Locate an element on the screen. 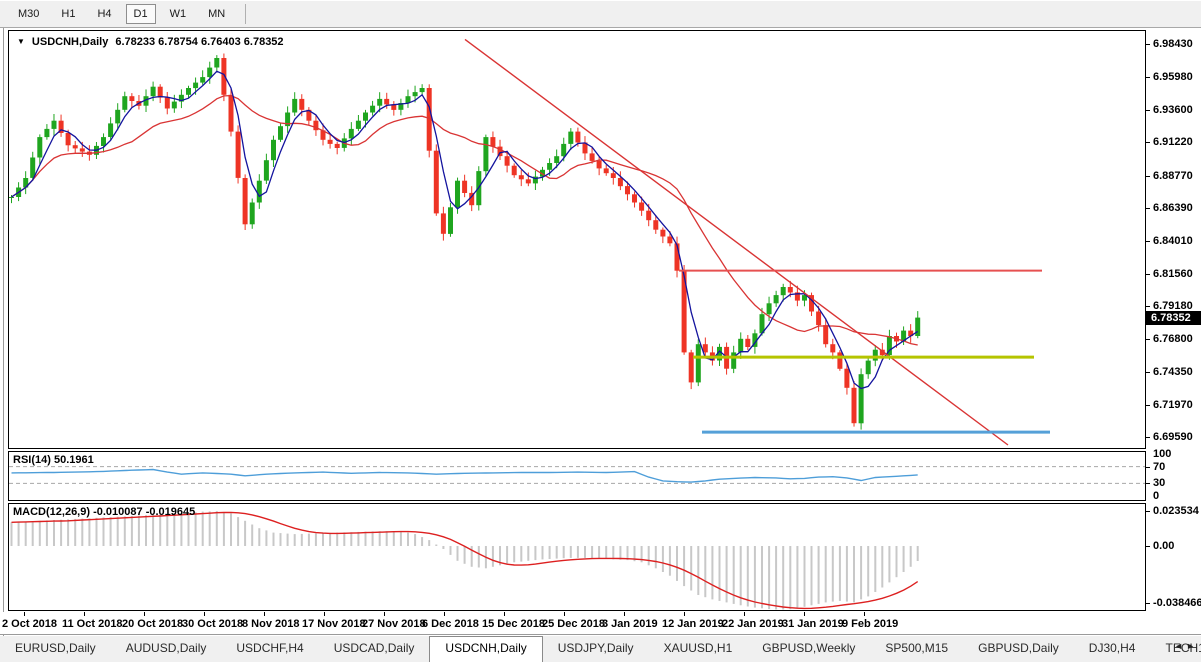 The image size is (1201, 662). axis-label: 0 is located at coordinates (1156, 496).